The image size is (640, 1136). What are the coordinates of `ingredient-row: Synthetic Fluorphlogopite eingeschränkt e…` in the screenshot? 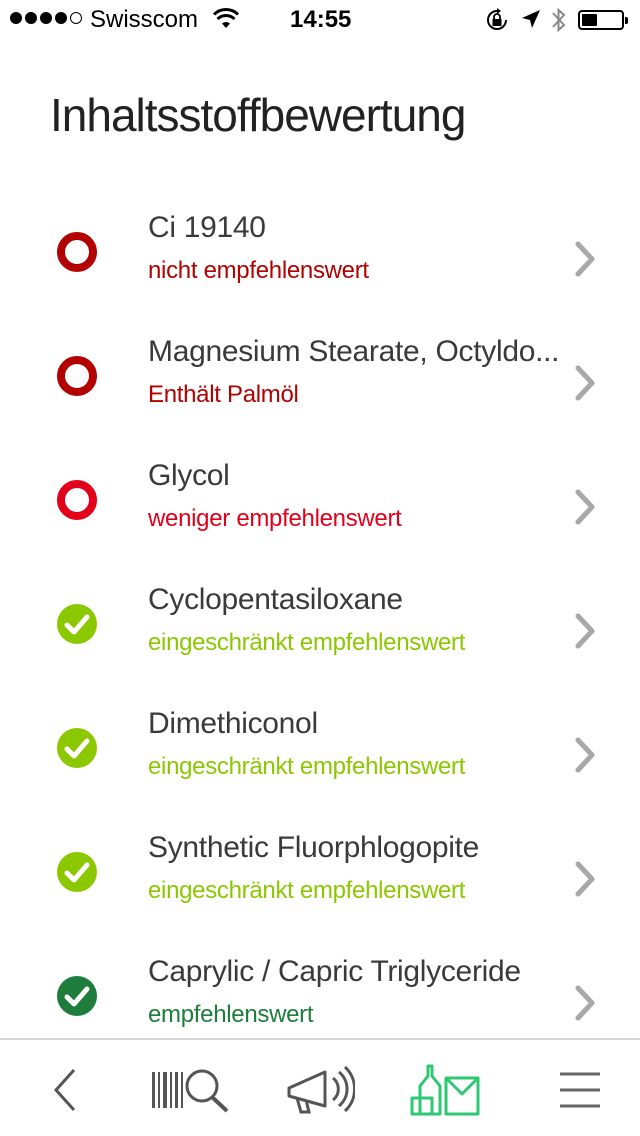 It's located at (320, 877).